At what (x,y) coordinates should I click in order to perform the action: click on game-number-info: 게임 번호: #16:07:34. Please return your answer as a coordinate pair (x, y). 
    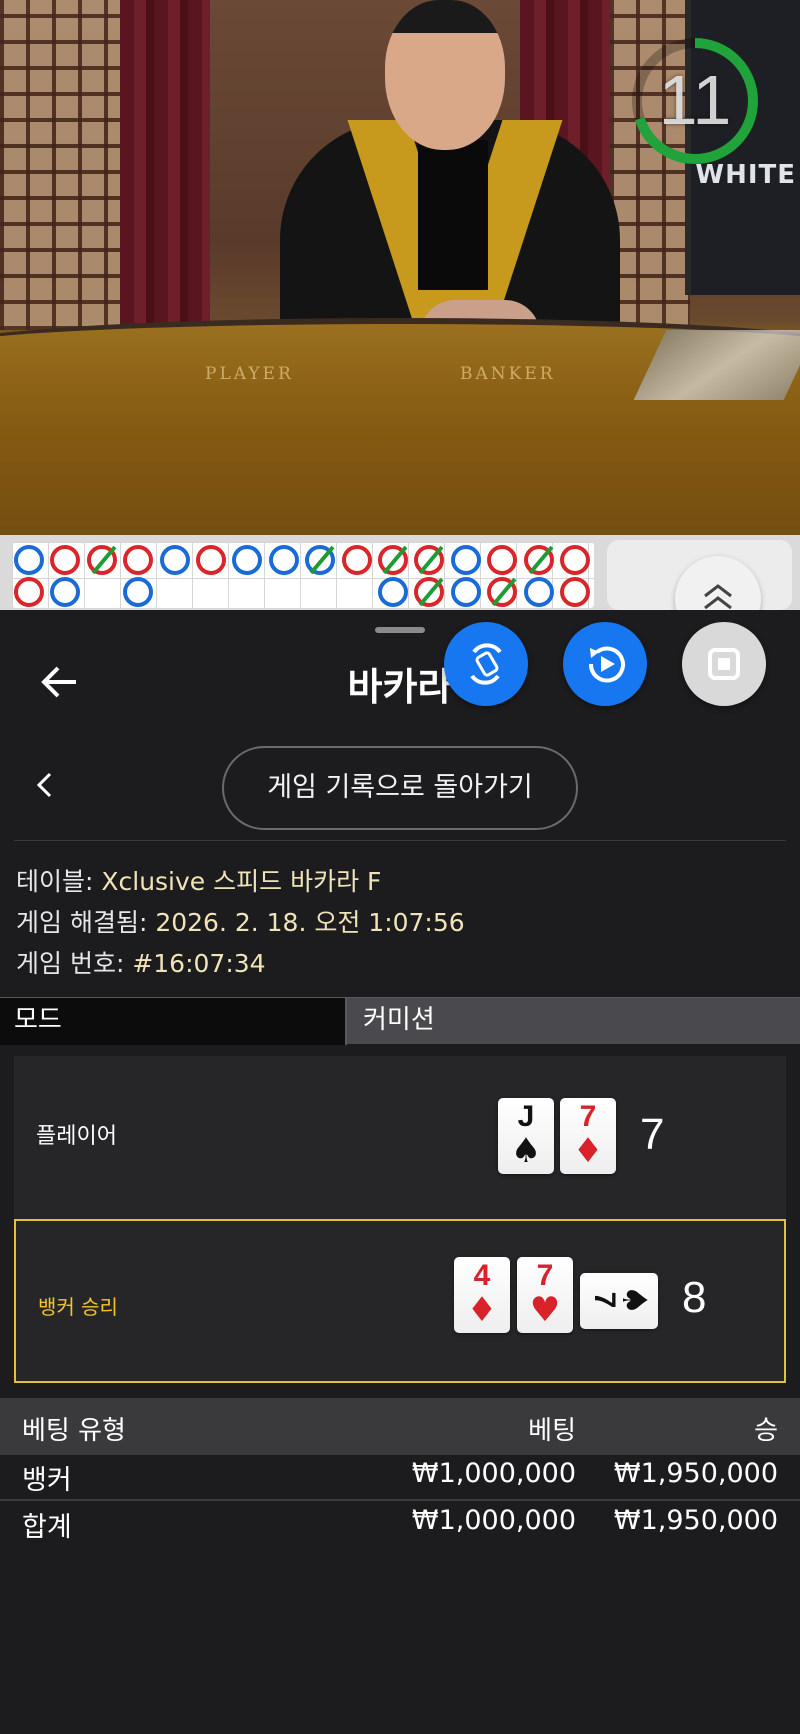
    Looking at the image, I should click on (141, 962).